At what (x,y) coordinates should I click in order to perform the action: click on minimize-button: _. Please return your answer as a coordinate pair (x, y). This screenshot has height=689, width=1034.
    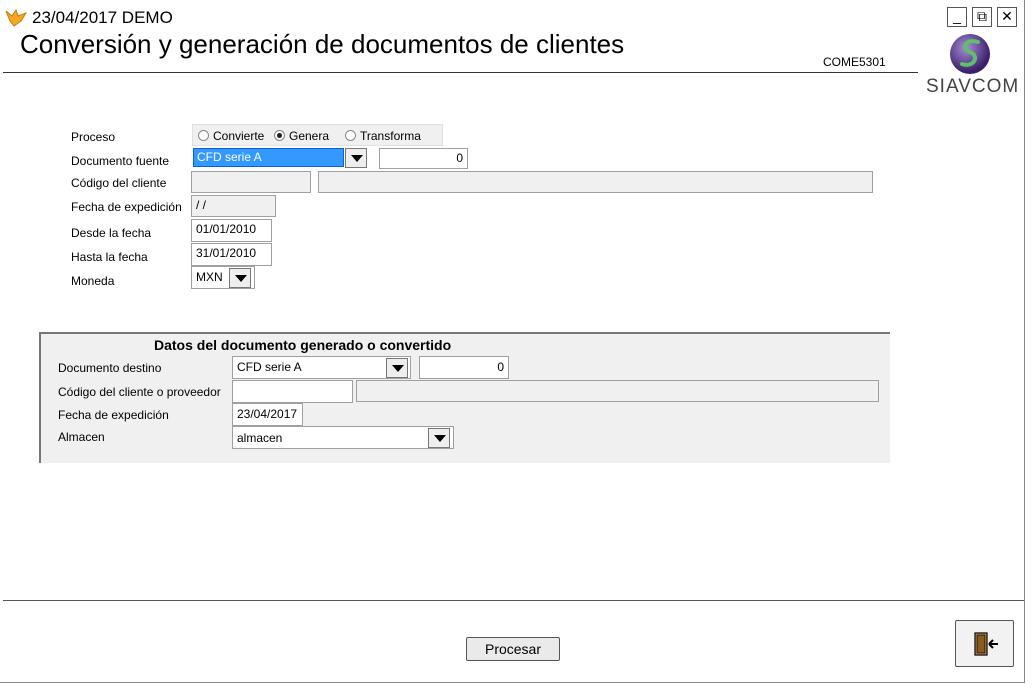
    Looking at the image, I should click on (957, 17).